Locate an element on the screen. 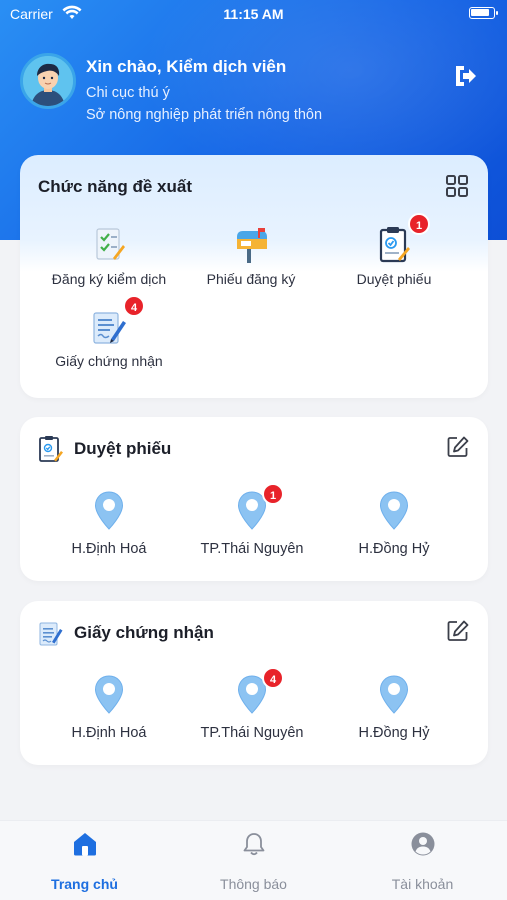 This screenshot has width=507, height=900. tab-account: Tài khoản is located at coordinates (422, 861).